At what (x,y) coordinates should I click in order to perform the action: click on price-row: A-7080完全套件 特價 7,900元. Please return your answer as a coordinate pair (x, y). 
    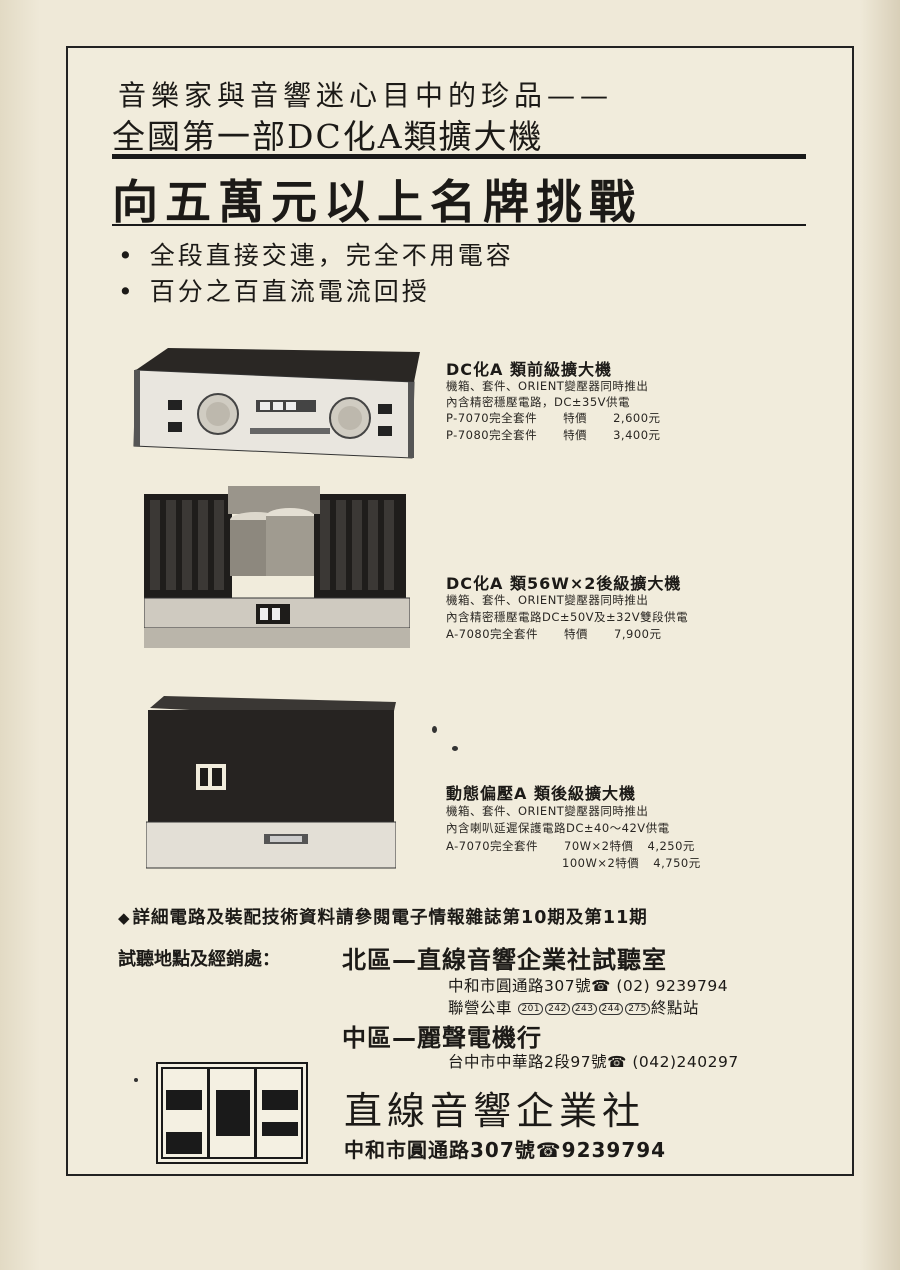
    Looking at the image, I should click on (553, 634).